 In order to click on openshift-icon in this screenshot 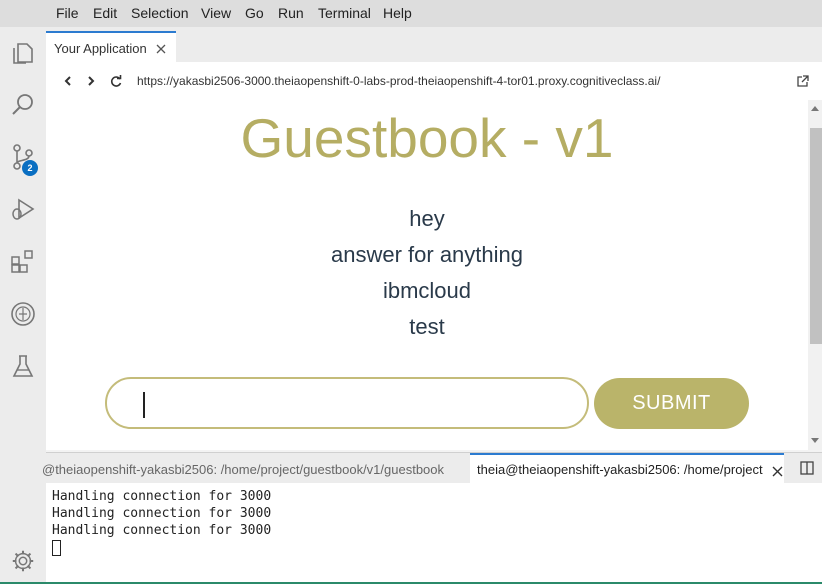, I will do `click(23, 314)`.